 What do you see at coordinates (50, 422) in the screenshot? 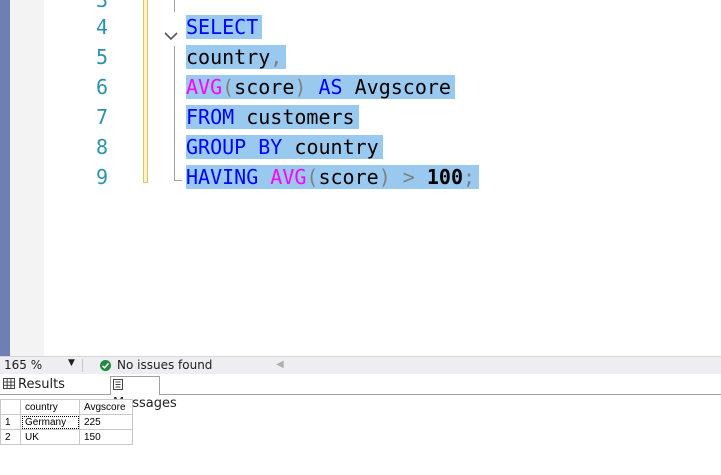
I see `table-cell: Germany` at bounding box center [50, 422].